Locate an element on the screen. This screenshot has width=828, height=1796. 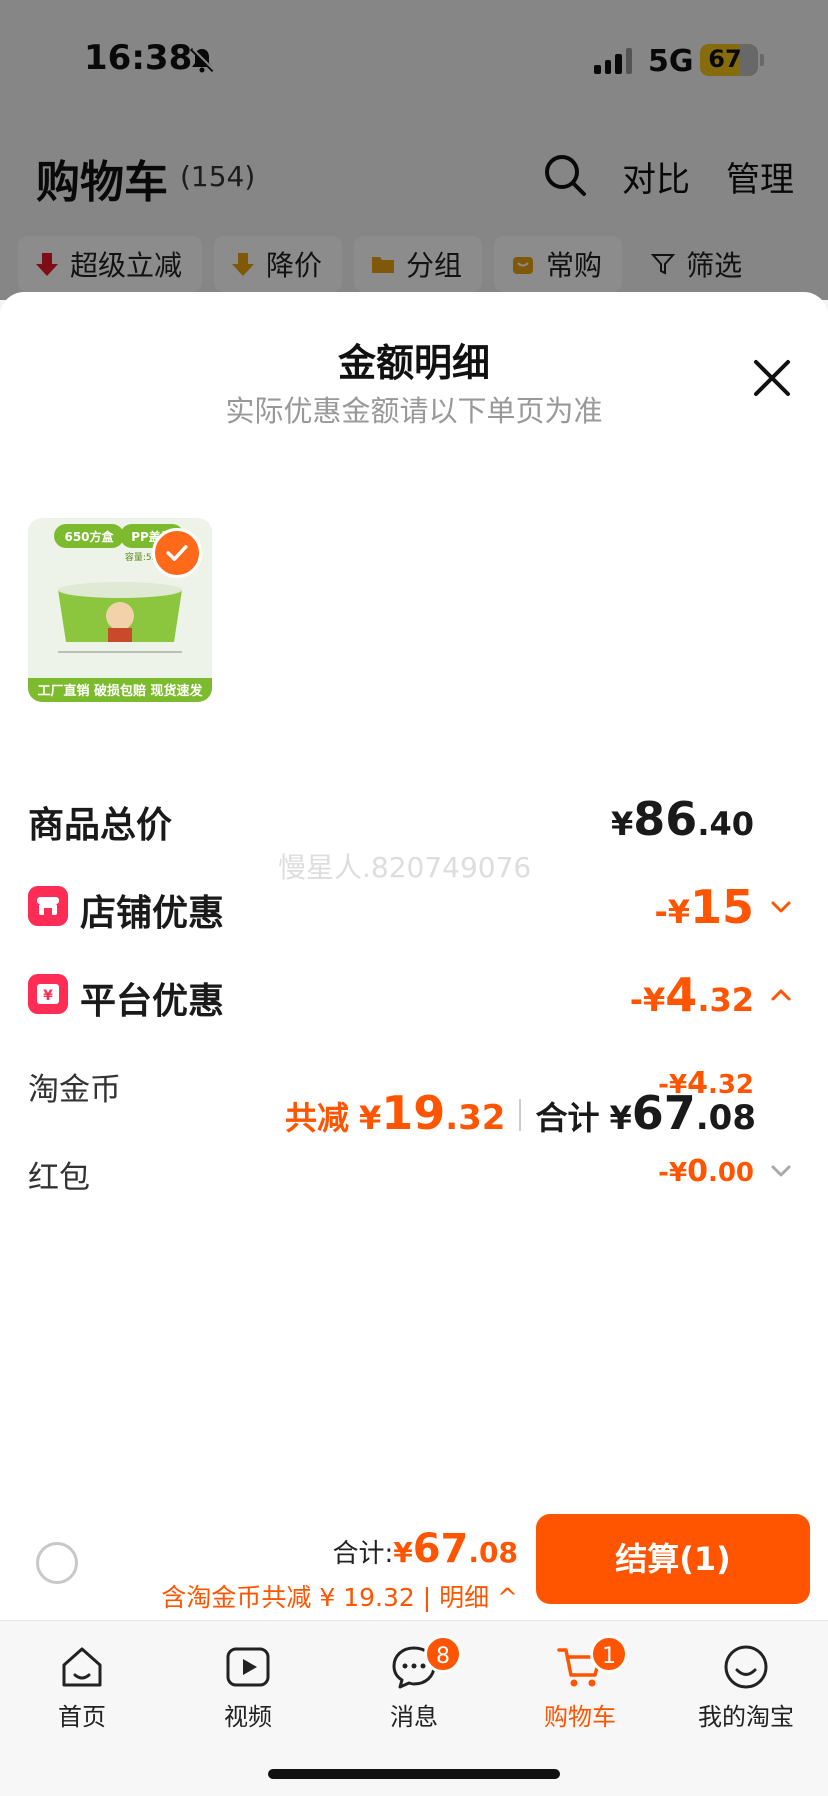
page-title: 购物车 is located at coordinates (102, 182).